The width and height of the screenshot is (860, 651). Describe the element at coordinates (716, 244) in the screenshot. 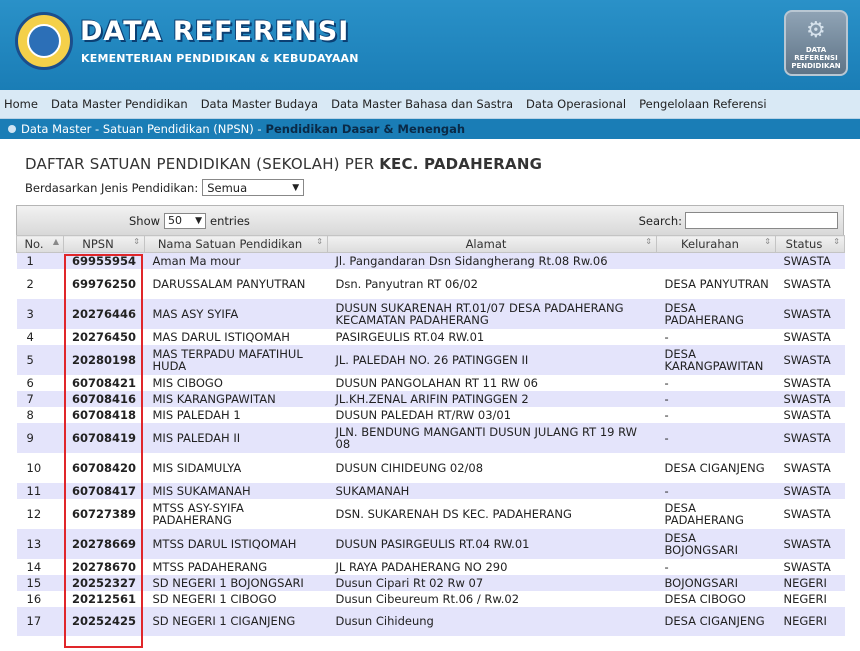

I see `col-header-kelurahan: Kelurahan ⇕` at that location.